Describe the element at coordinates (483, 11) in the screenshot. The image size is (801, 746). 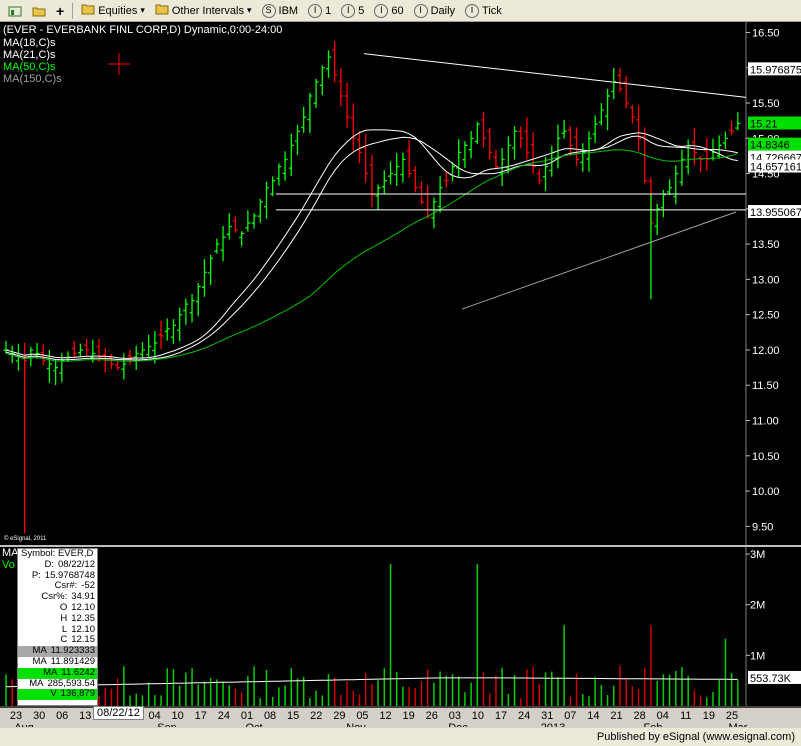
I see `interval-tick-button: I Tick` at that location.